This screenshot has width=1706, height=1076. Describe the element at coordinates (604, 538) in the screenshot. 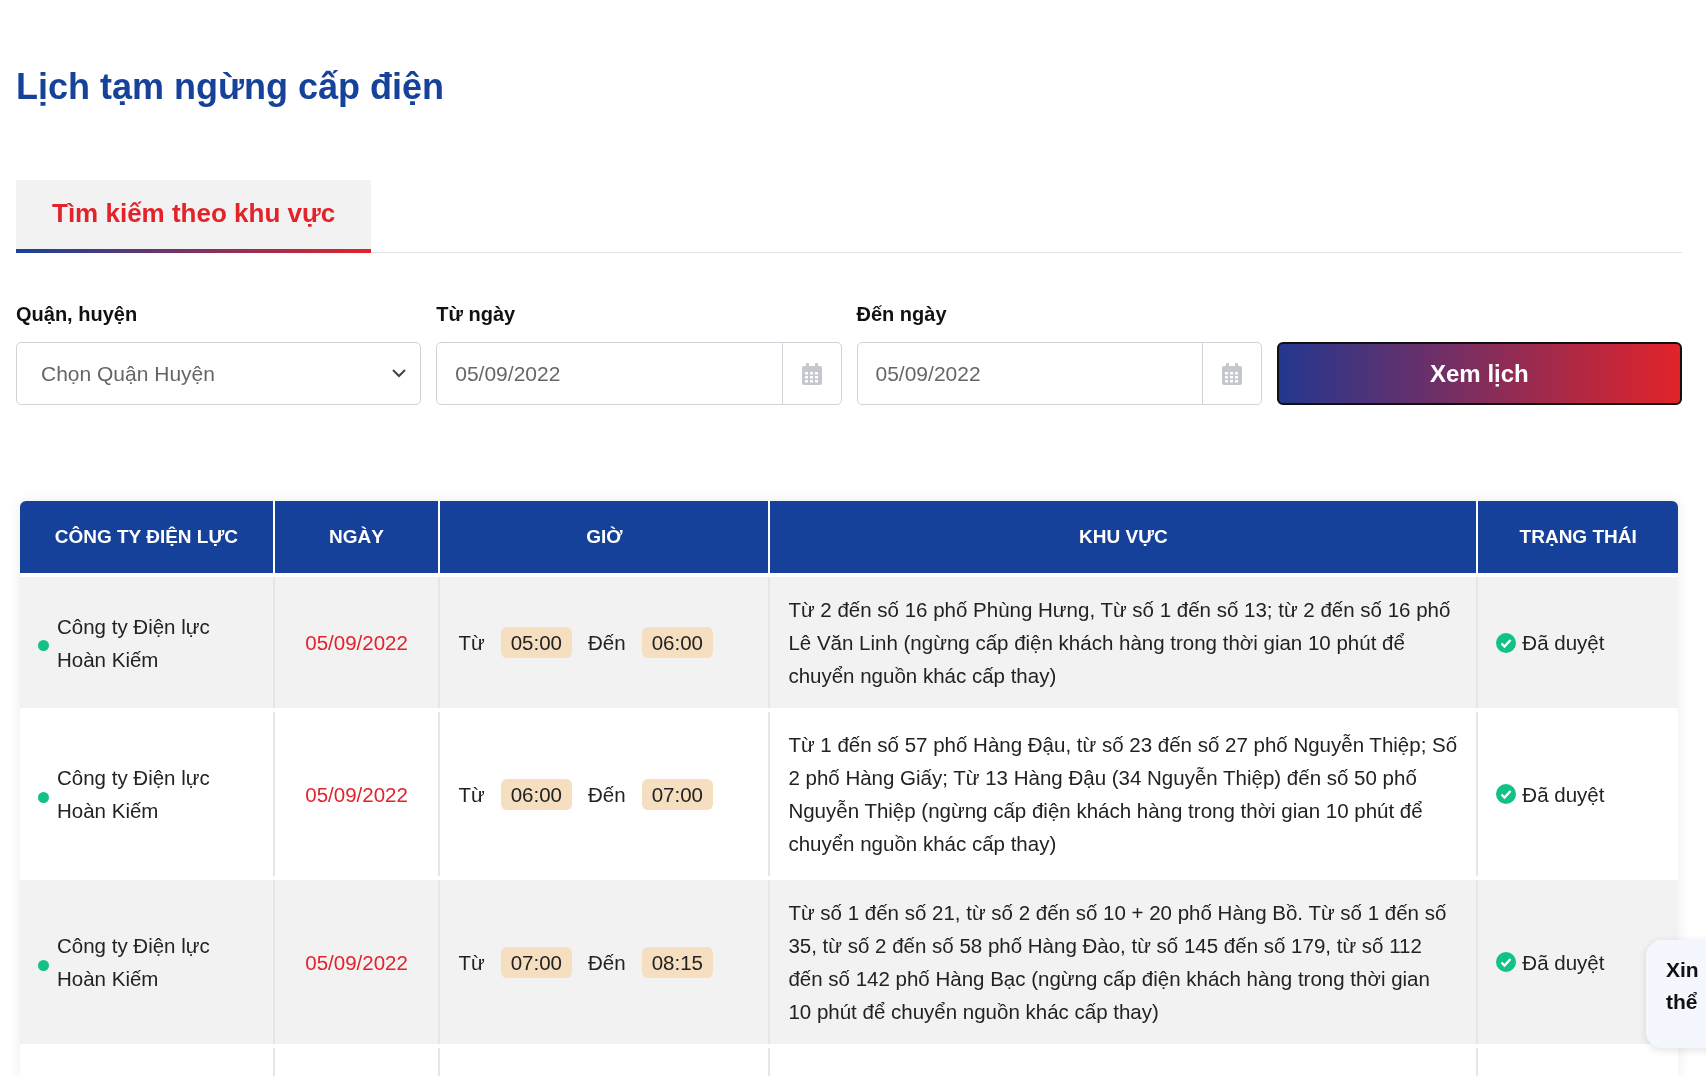

I see `column-header: GIỜ` at that location.